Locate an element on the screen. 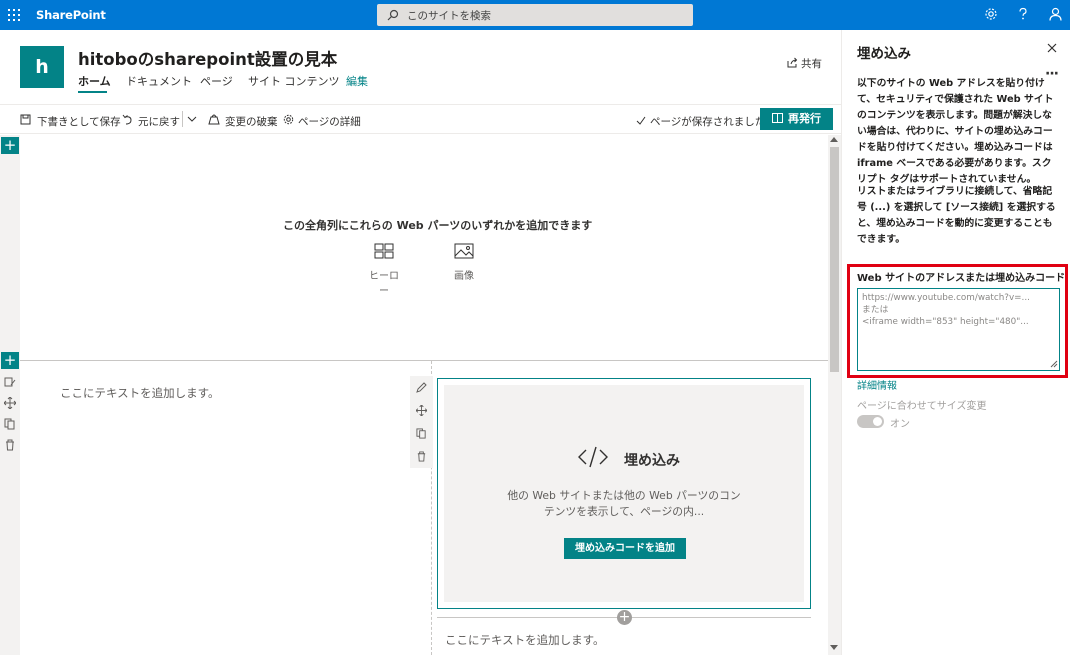  save-icon is located at coordinates (25, 119).